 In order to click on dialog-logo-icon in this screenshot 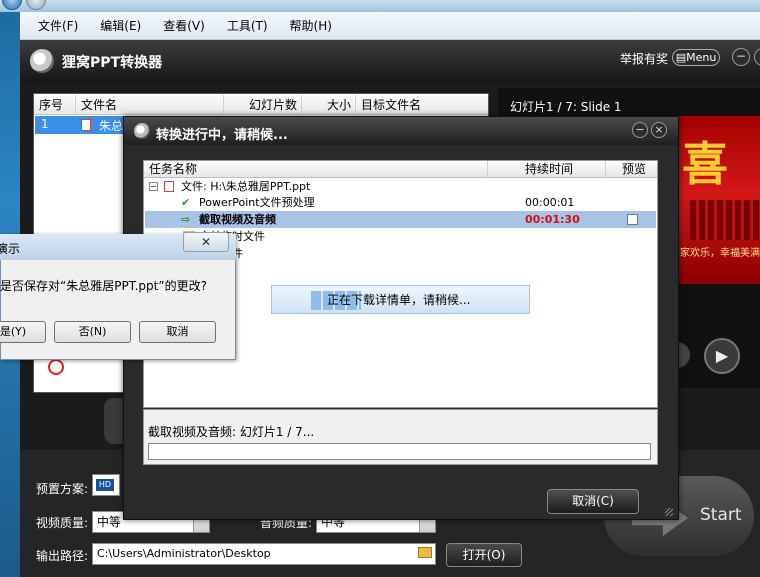, I will do `click(142, 131)`.